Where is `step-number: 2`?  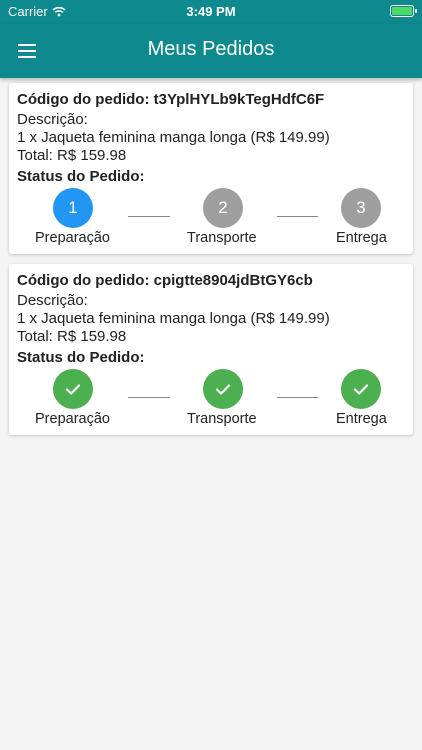
step-number: 2 is located at coordinates (223, 207).